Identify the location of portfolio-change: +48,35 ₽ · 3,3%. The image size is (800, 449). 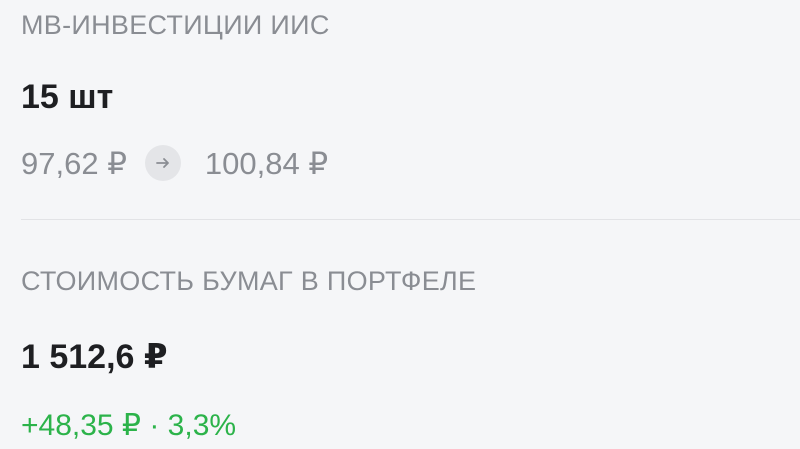
(129, 425).